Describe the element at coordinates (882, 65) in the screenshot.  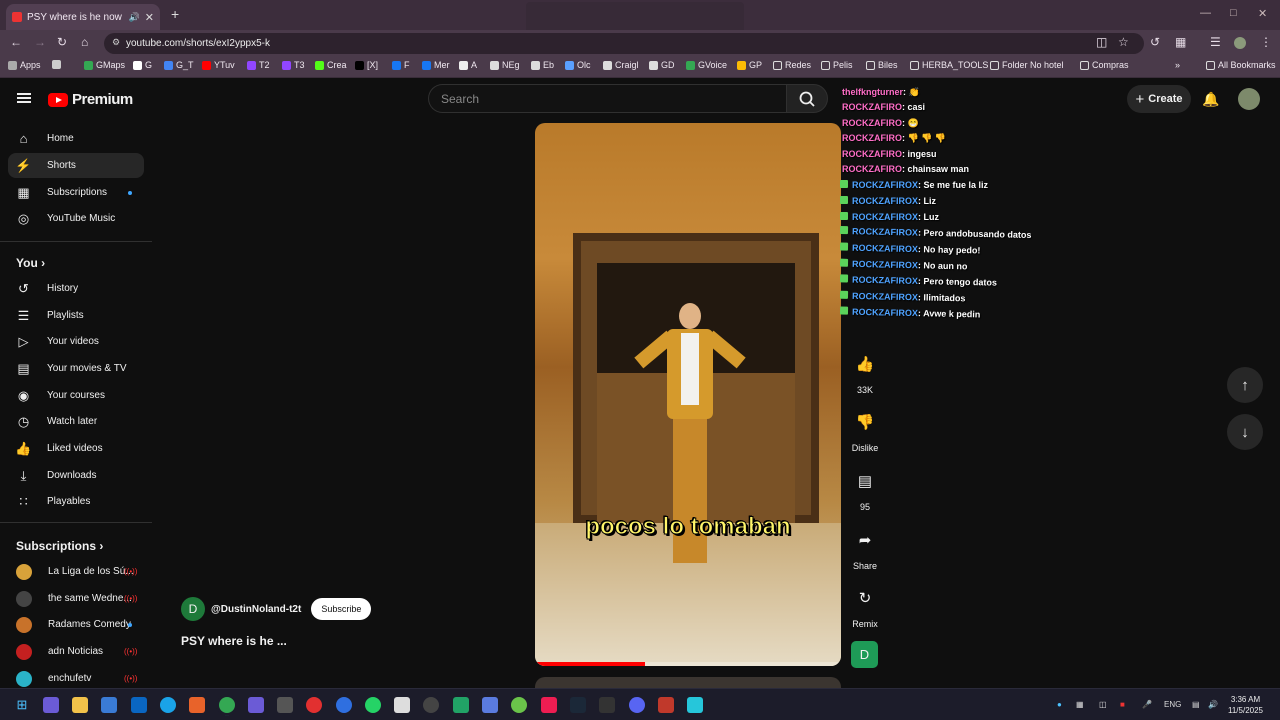
I see `bookmark-biles: Biles` at that location.